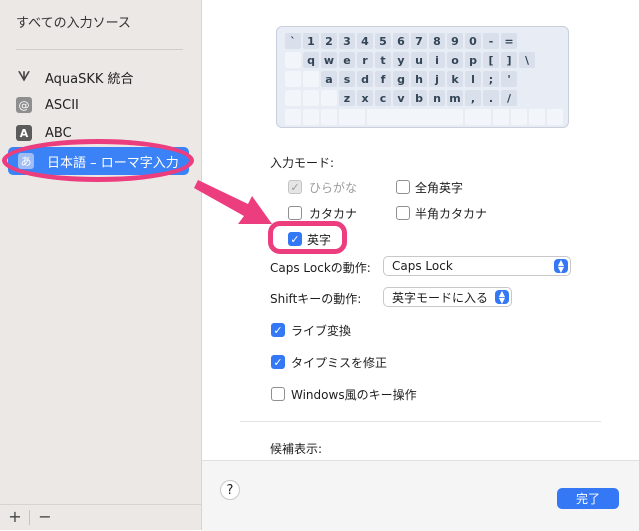 This screenshot has width=639, height=531. What do you see at coordinates (365, 60) in the screenshot?
I see `keyboard-key: r` at bounding box center [365, 60].